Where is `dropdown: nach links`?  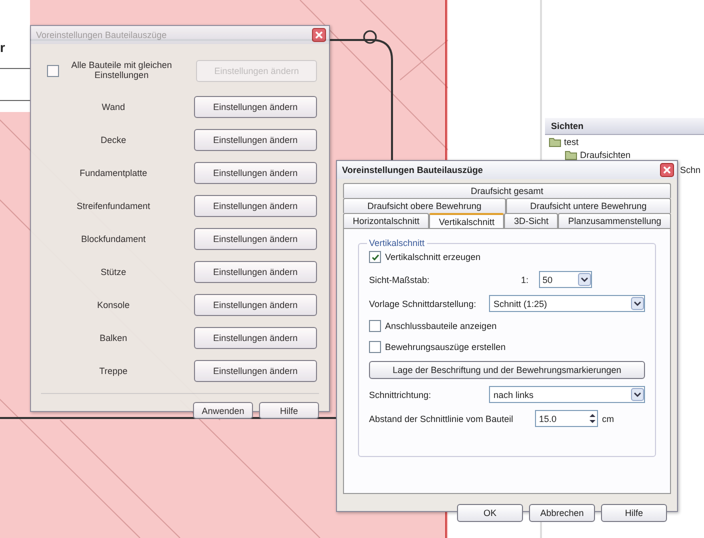 dropdown: nach links is located at coordinates (567, 394).